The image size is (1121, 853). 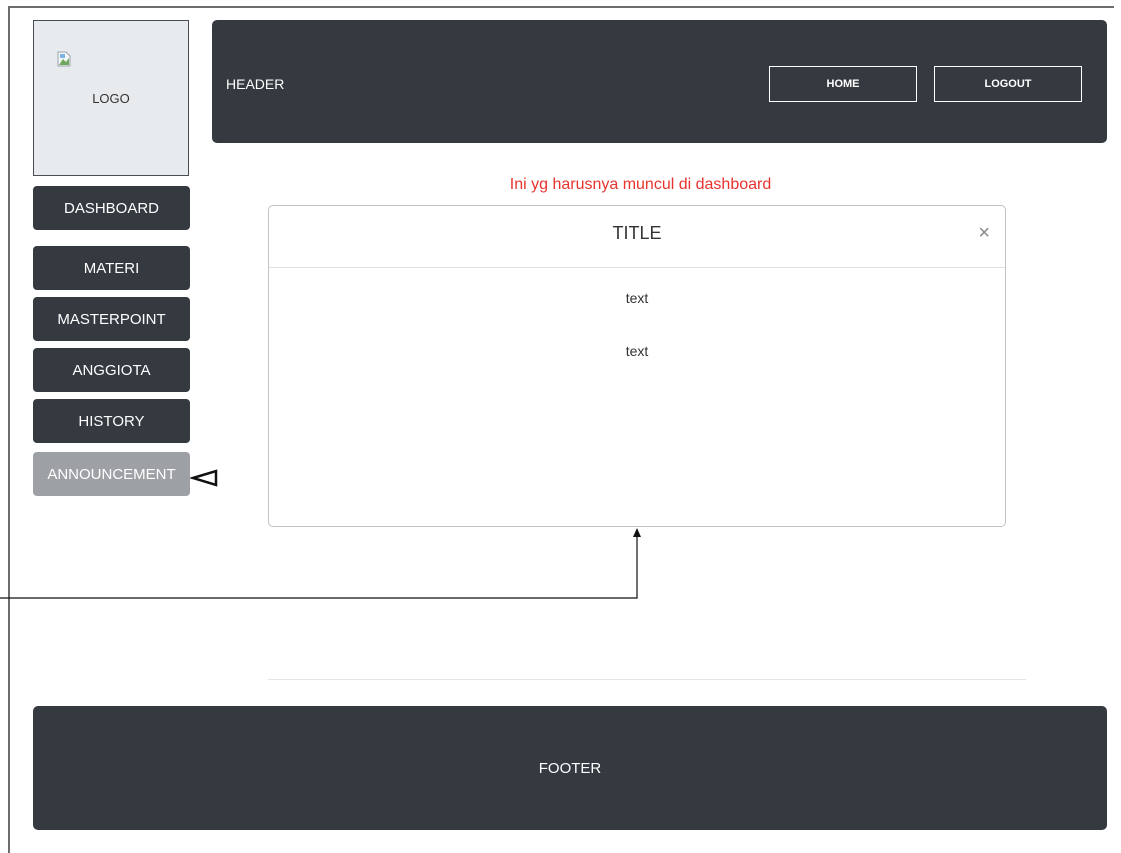 I want to click on footer-bar: FOOTER, so click(x=570, y=768).